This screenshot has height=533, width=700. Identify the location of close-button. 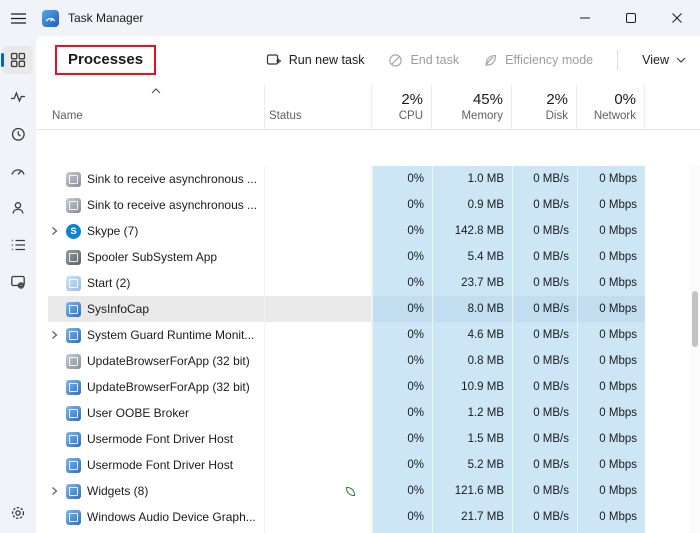
(677, 18).